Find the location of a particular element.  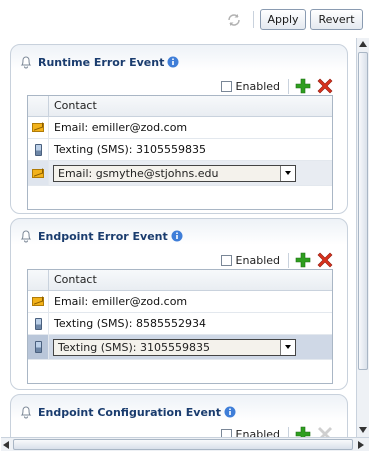

contact-text: Texting (SMS): 8585552934 is located at coordinates (130, 323).